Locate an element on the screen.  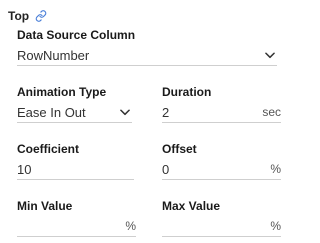
section-header: Top is located at coordinates (27, 16).